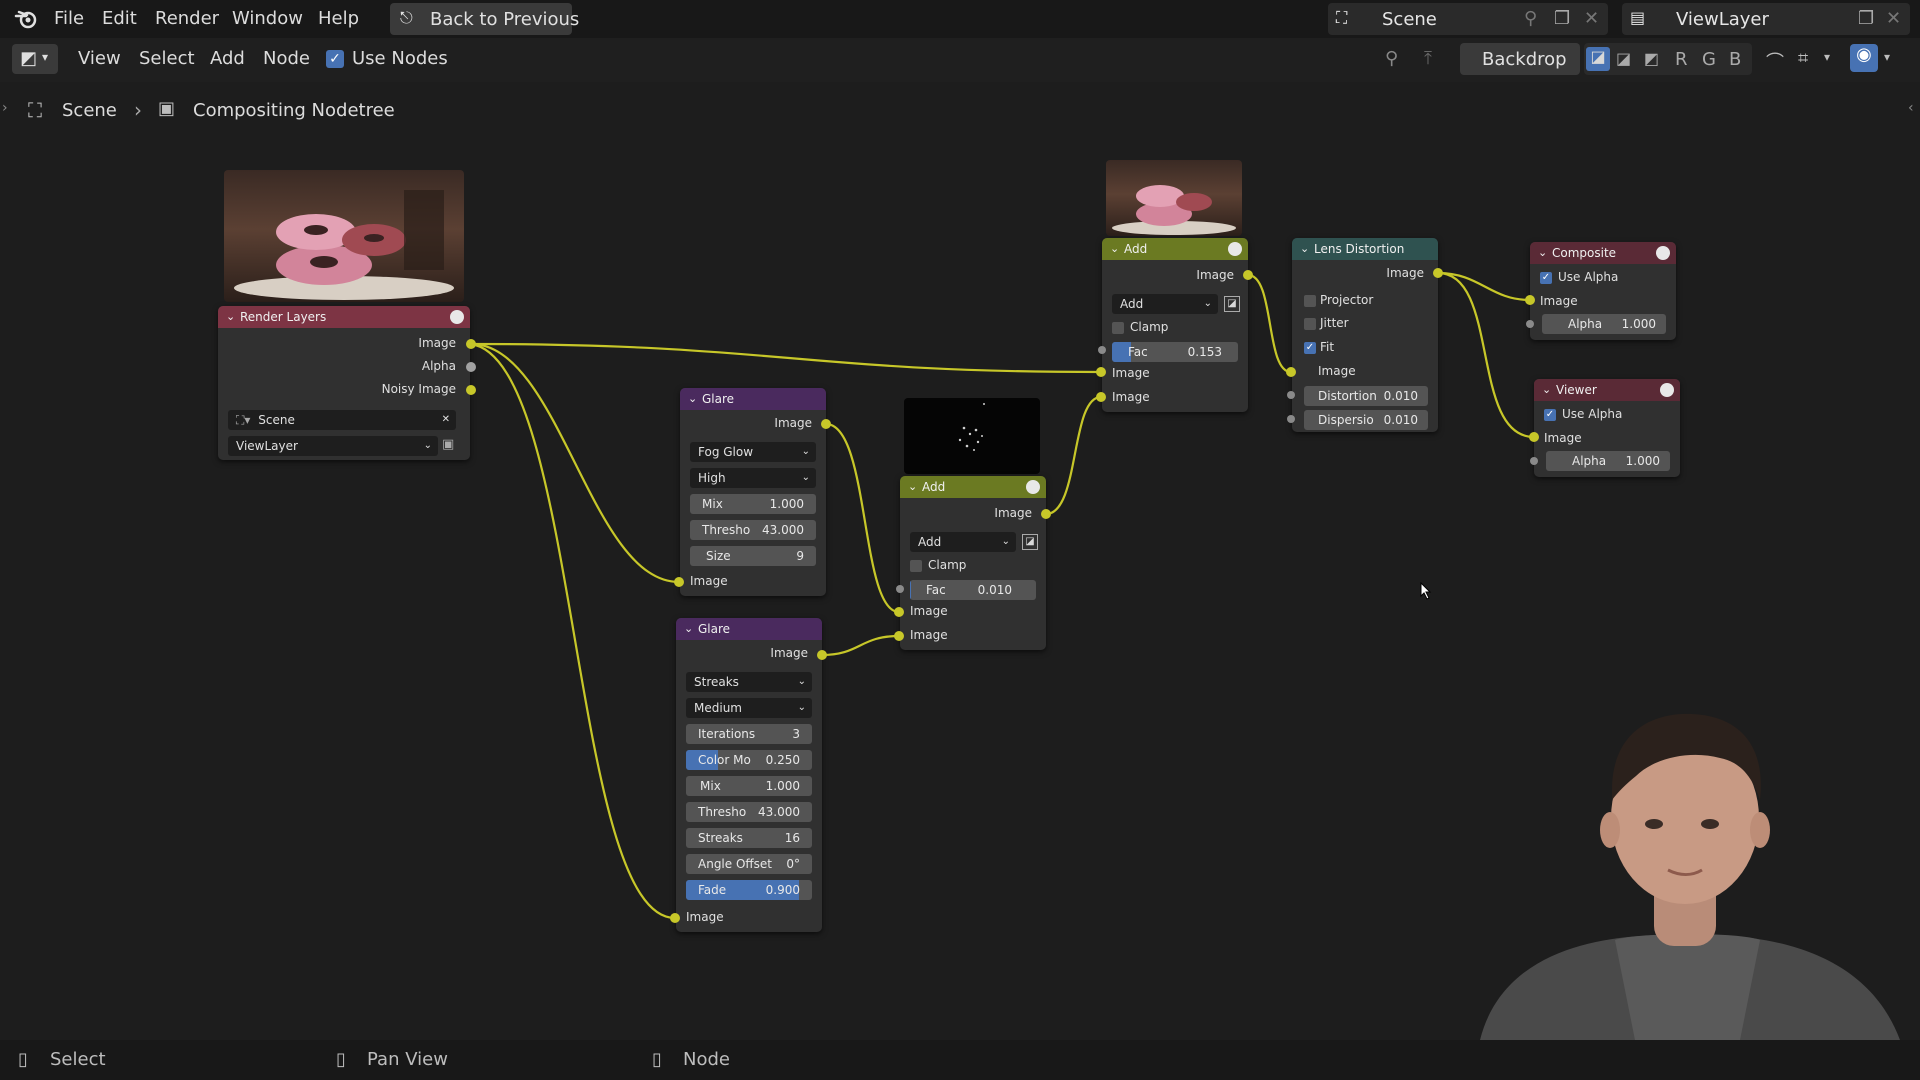 The image size is (1920, 1080). What do you see at coordinates (716, 682) in the screenshot?
I see `glare-type-value: Streaks` at bounding box center [716, 682].